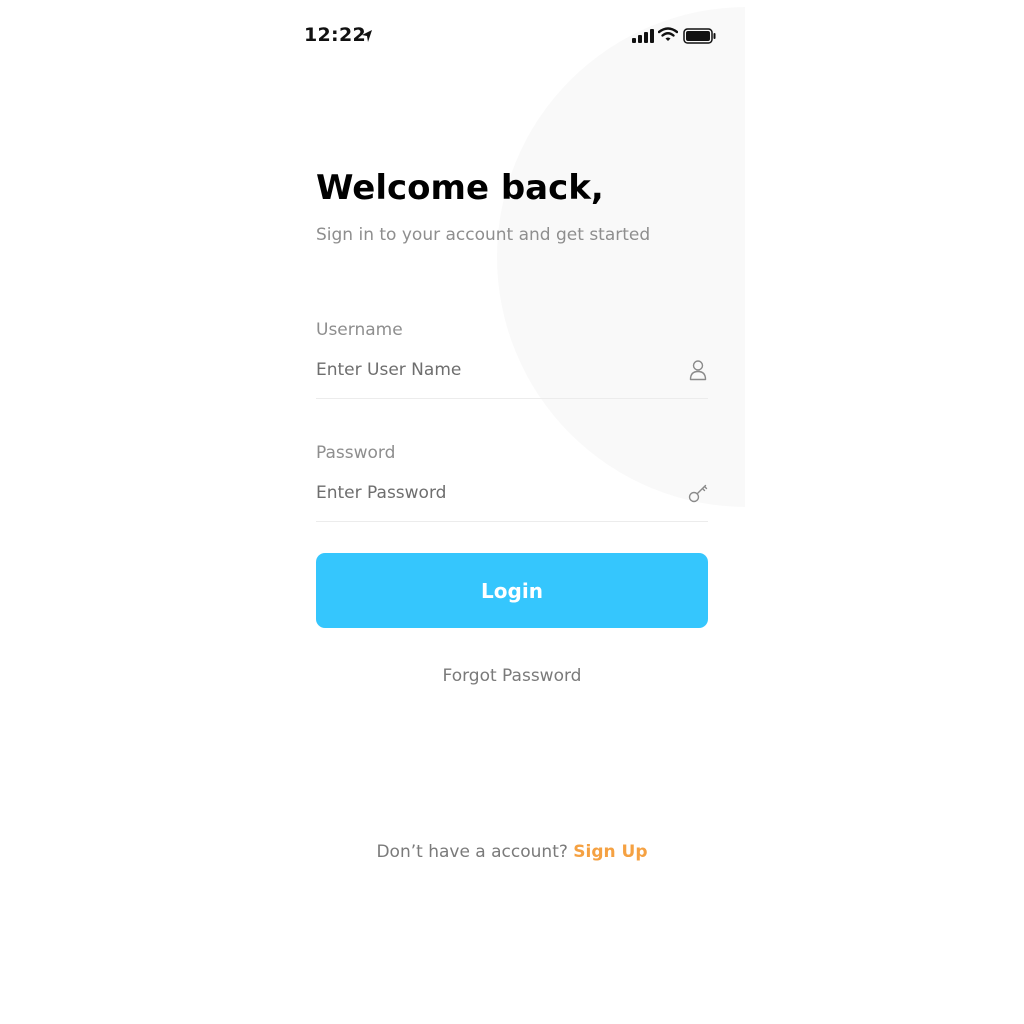  I want to click on page-subtitle: Sign in to your account and get started, so click(483, 235).